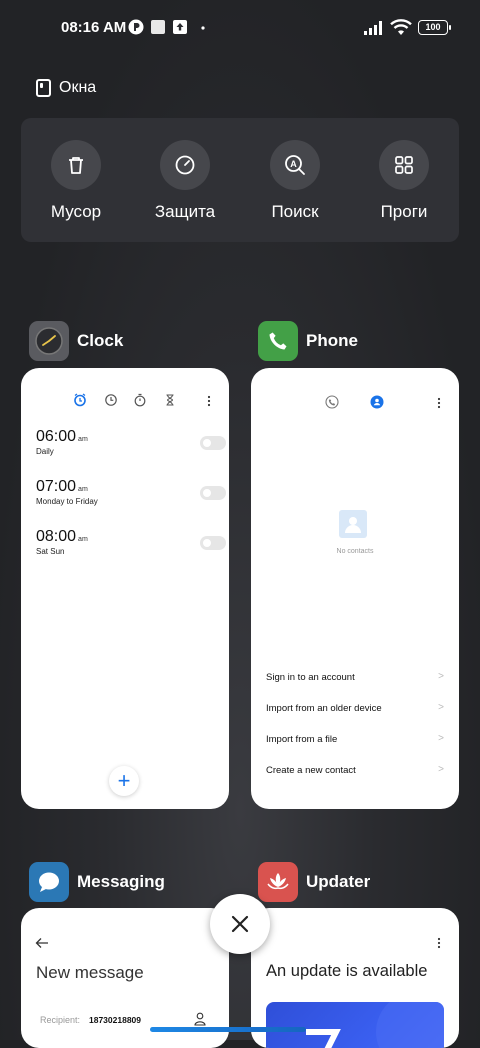  Describe the element at coordinates (94, 27) in the screenshot. I see `status-time: 08:16 AM` at that location.